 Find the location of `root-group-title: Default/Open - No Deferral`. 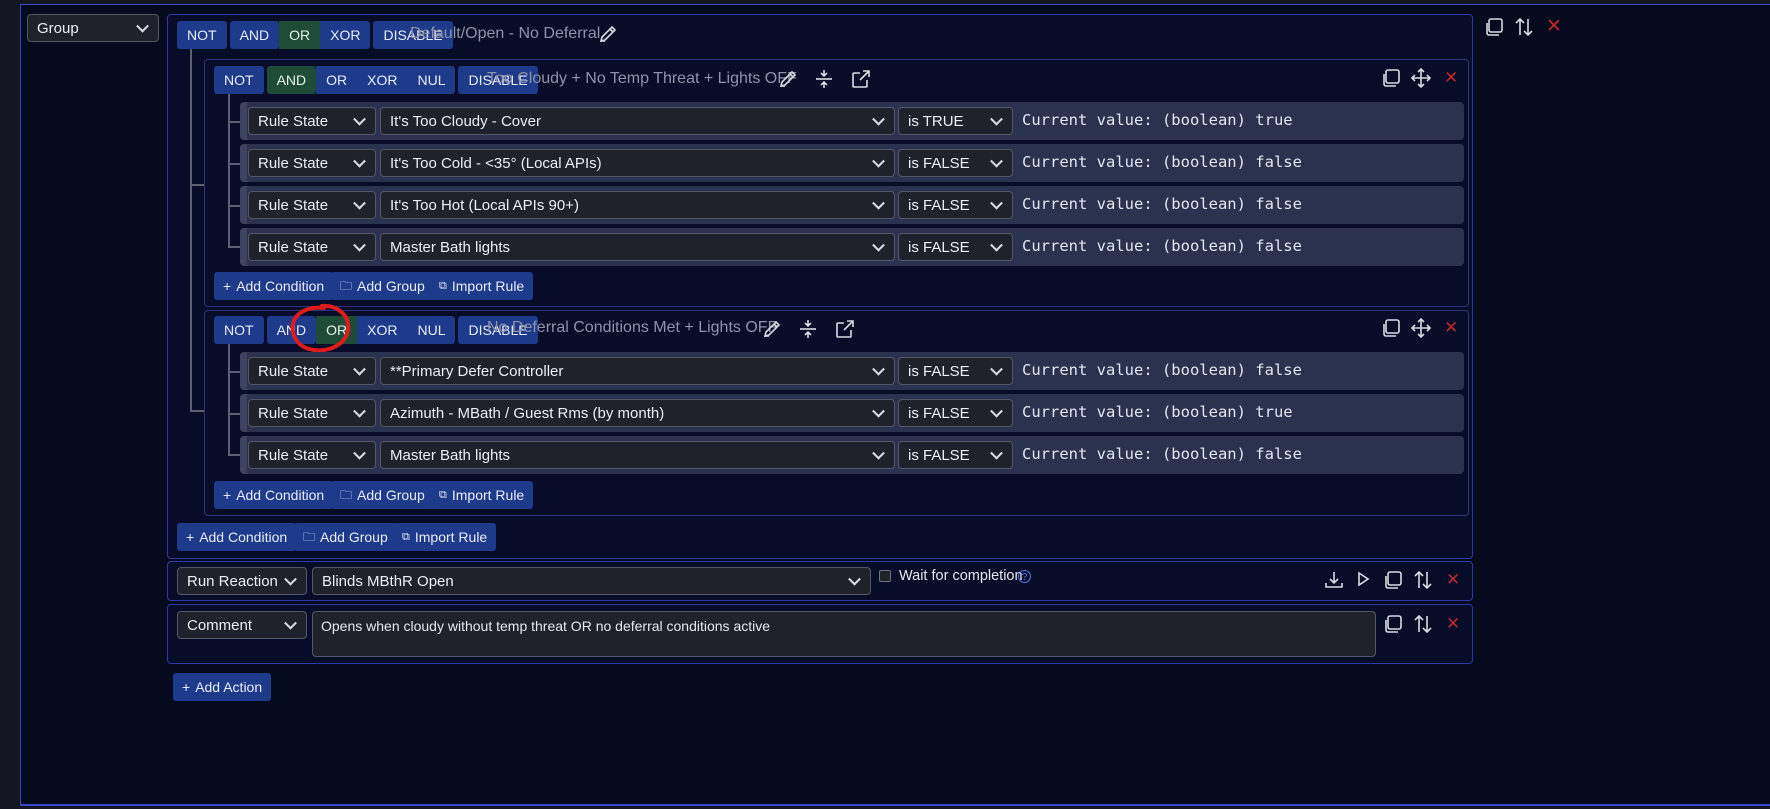

root-group-title: Default/Open - No Deferral is located at coordinates (505, 33).